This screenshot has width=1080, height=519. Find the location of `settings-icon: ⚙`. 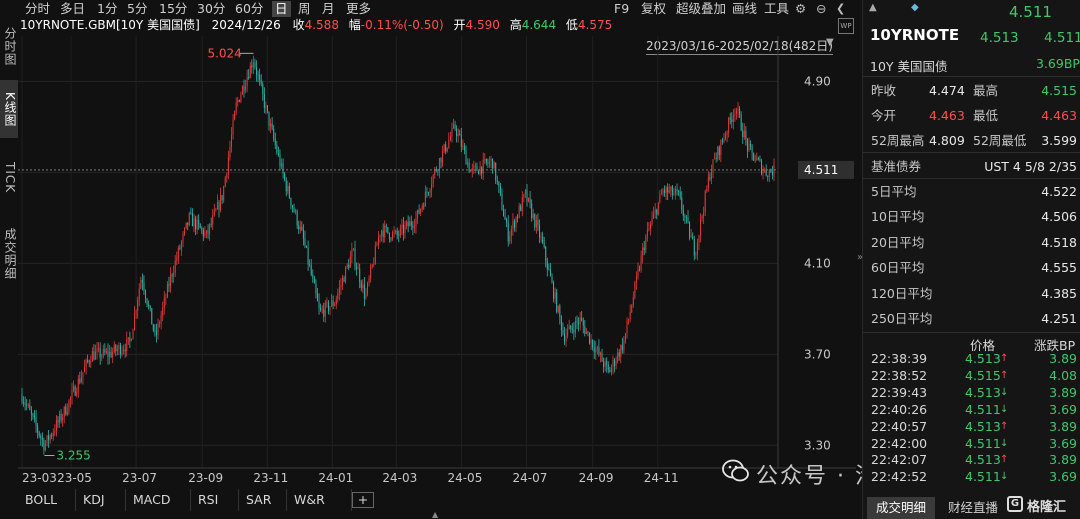

settings-icon: ⚙ is located at coordinates (800, 9).